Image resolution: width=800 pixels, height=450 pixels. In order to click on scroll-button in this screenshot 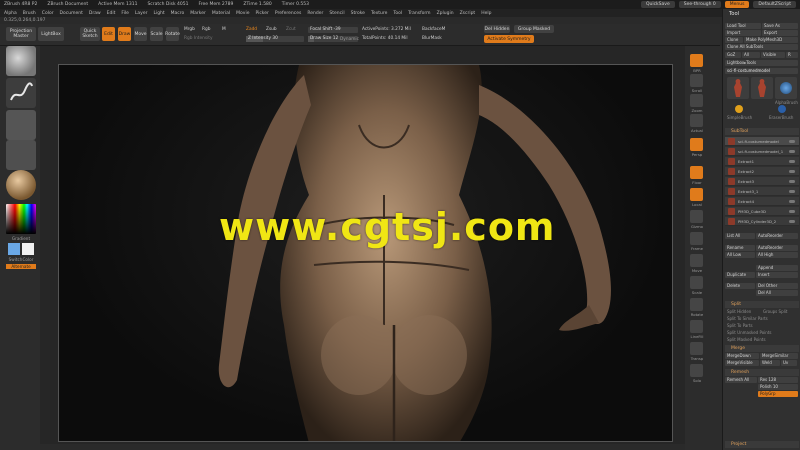, I will do `click(696, 80)`.